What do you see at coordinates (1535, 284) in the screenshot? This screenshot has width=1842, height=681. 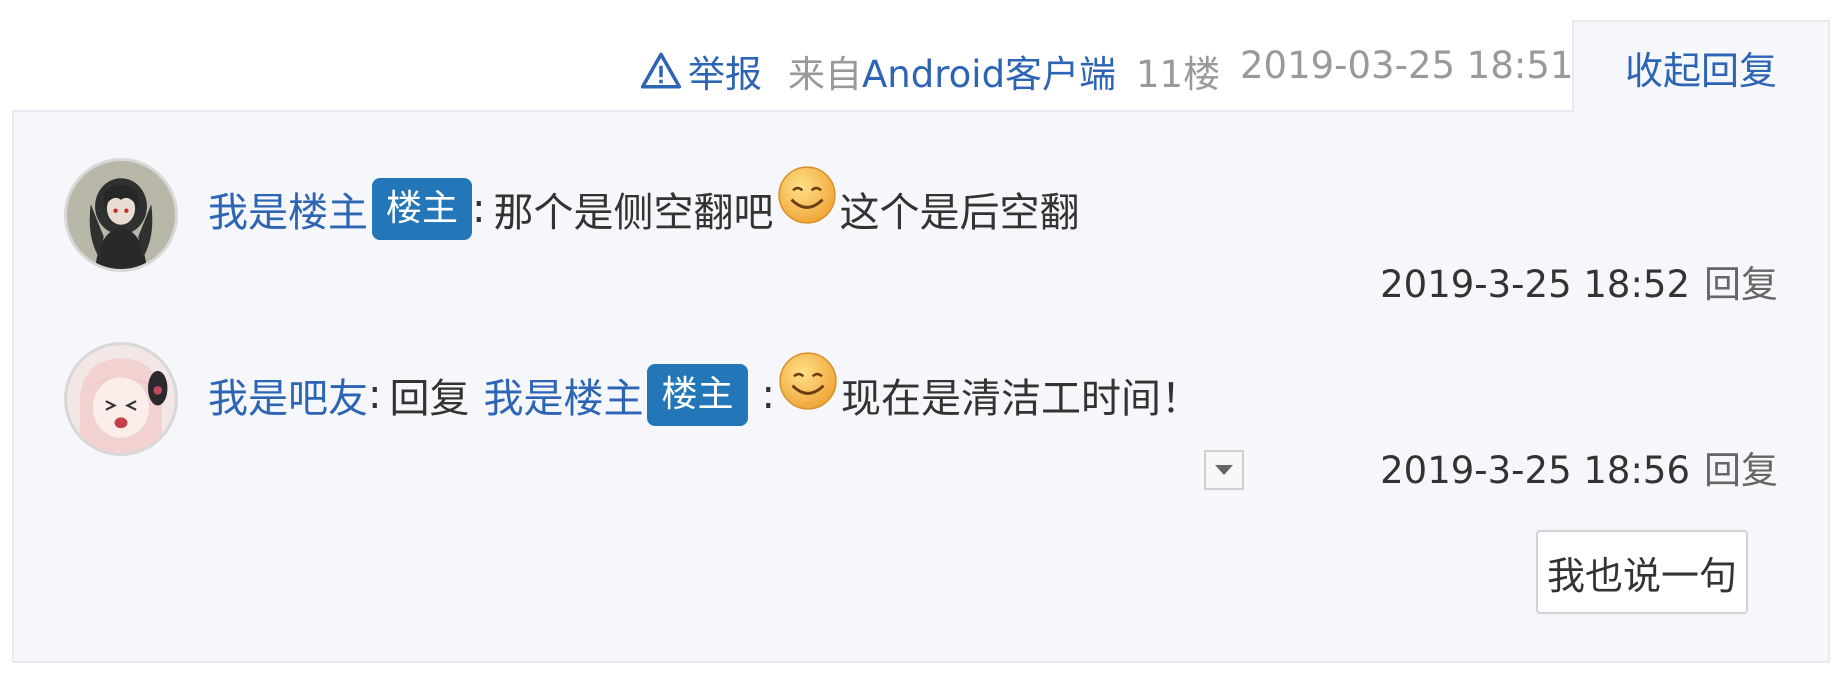 I see `reply-time: 2019-3-25 18:52` at bounding box center [1535, 284].